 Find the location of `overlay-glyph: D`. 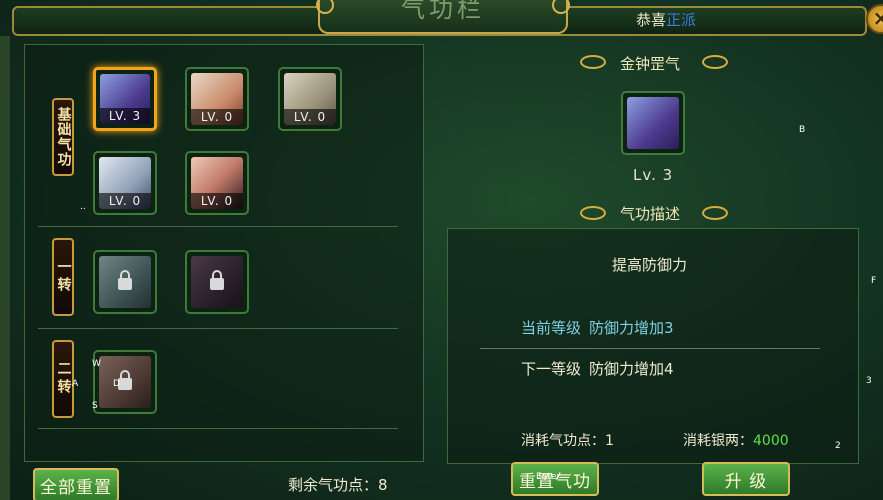

overlay-glyph: D is located at coordinates (116, 384).